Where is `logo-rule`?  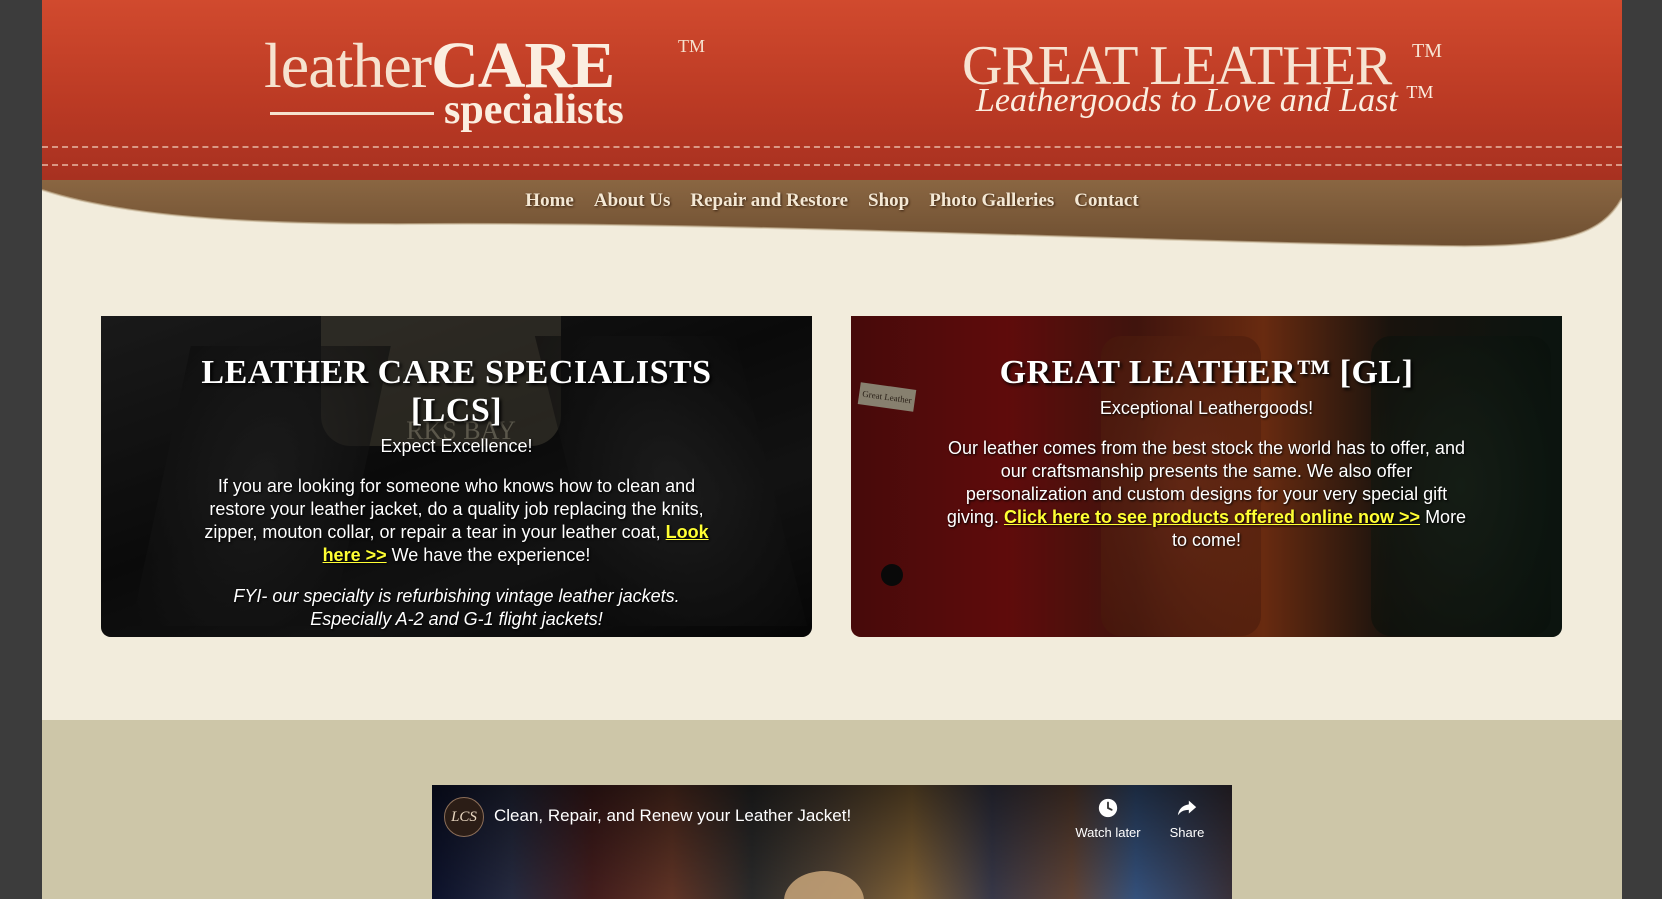
logo-rule is located at coordinates (352, 113).